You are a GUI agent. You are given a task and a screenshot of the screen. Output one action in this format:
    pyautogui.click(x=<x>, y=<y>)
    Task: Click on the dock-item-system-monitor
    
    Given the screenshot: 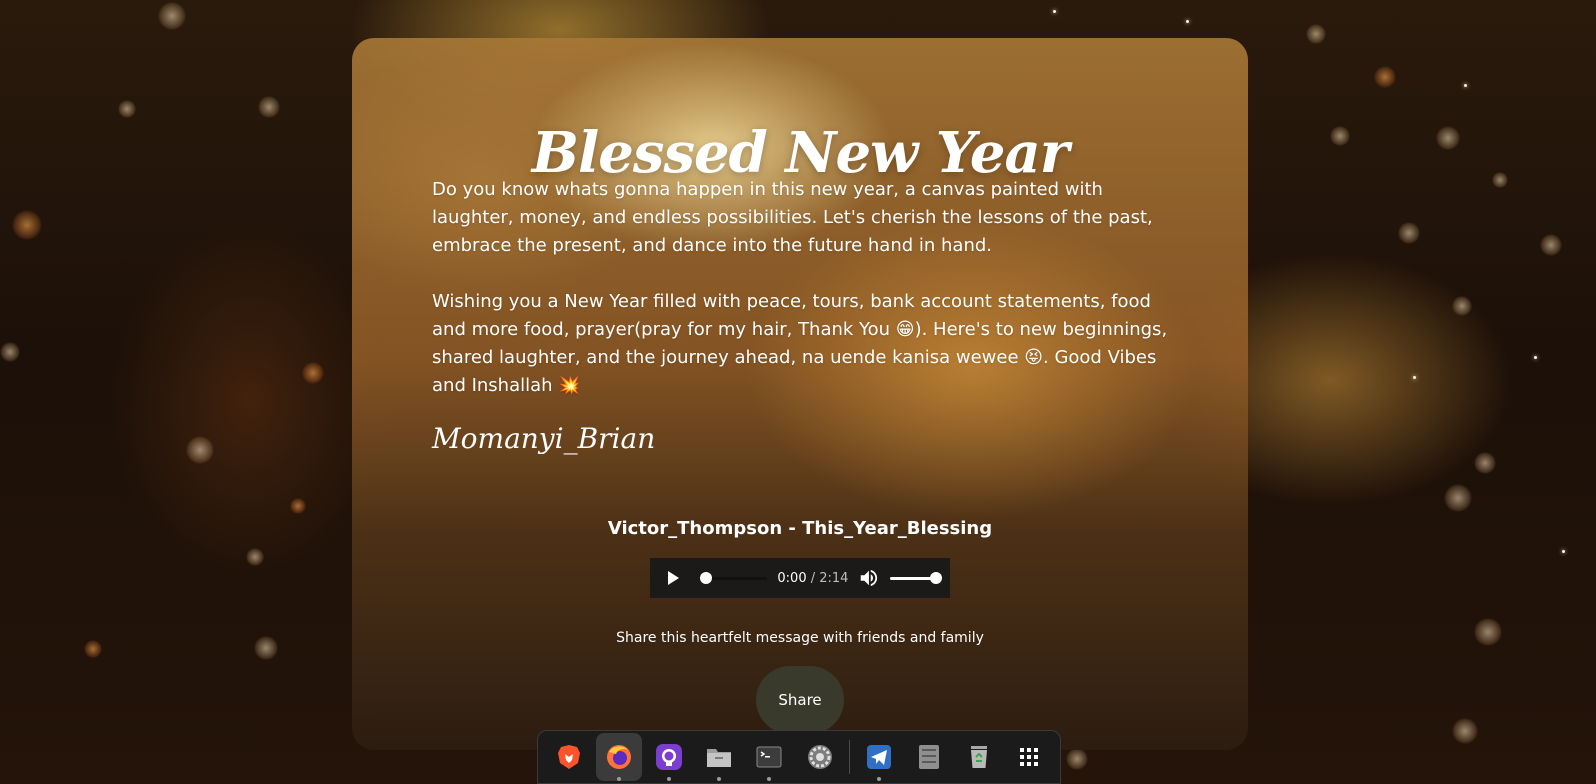 What is the action you would take?
    pyautogui.click(x=929, y=757)
    